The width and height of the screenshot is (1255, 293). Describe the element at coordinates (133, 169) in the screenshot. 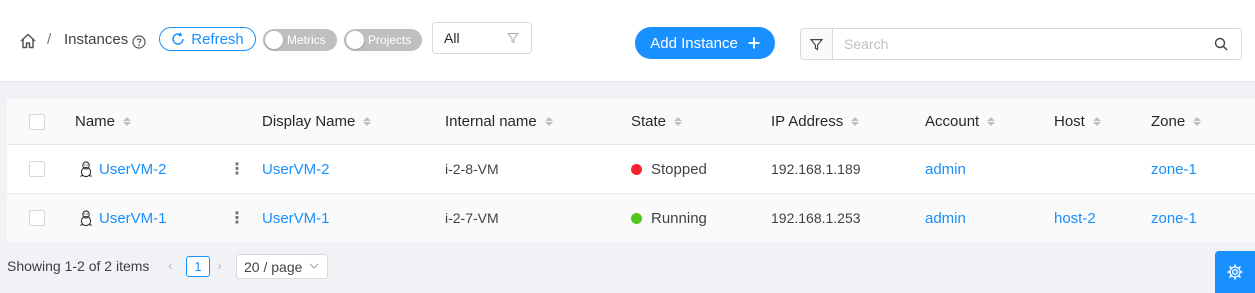

I see `instance-name-link: UserVM-2` at that location.